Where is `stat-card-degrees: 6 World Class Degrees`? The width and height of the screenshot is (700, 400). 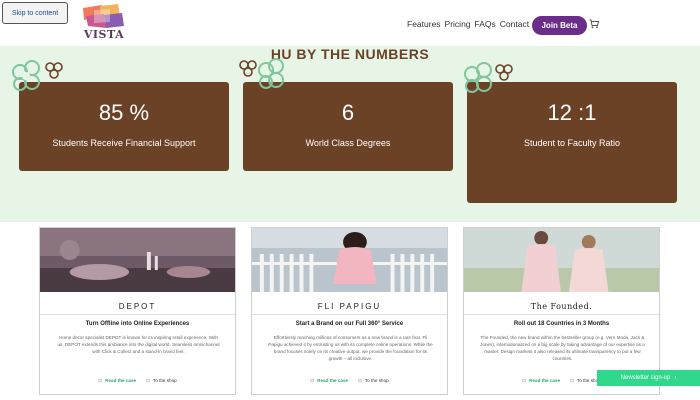 stat-card-degrees: 6 World Class Degrees is located at coordinates (348, 126).